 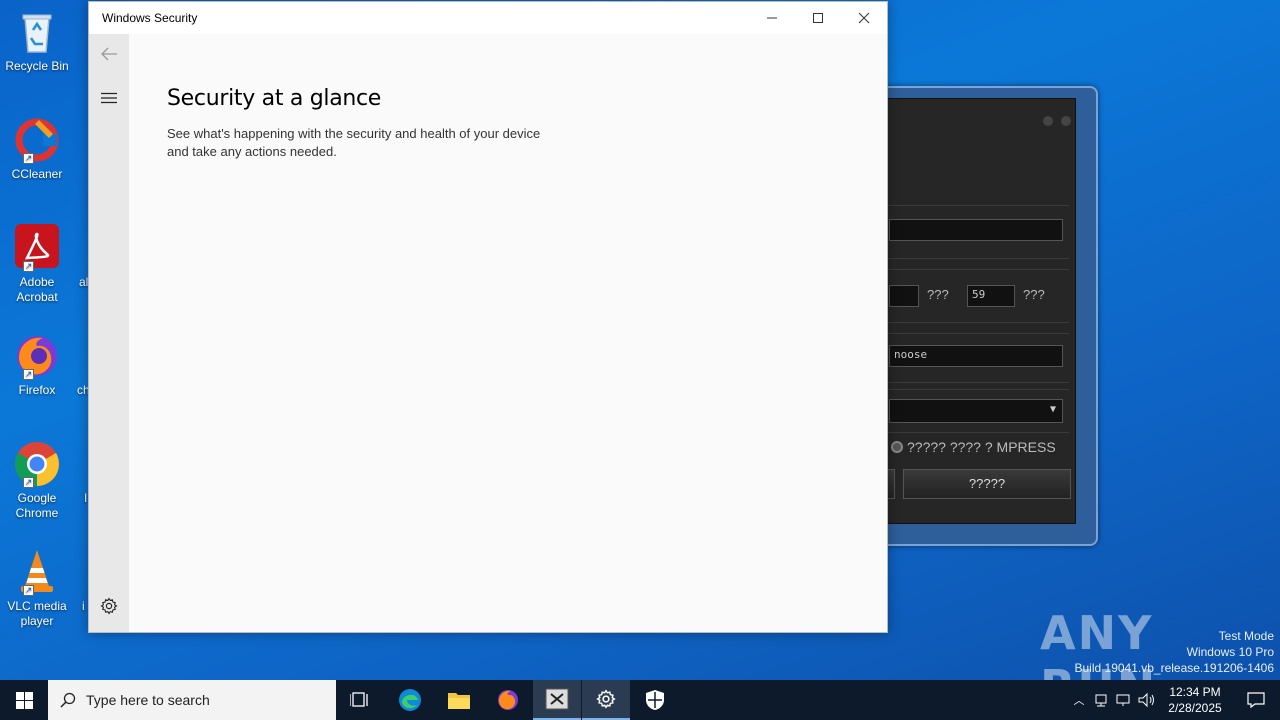 What do you see at coordinates (37, 32) in the screenshot?
I see `recycle-bin-icon` at bounding box center [37, 32].